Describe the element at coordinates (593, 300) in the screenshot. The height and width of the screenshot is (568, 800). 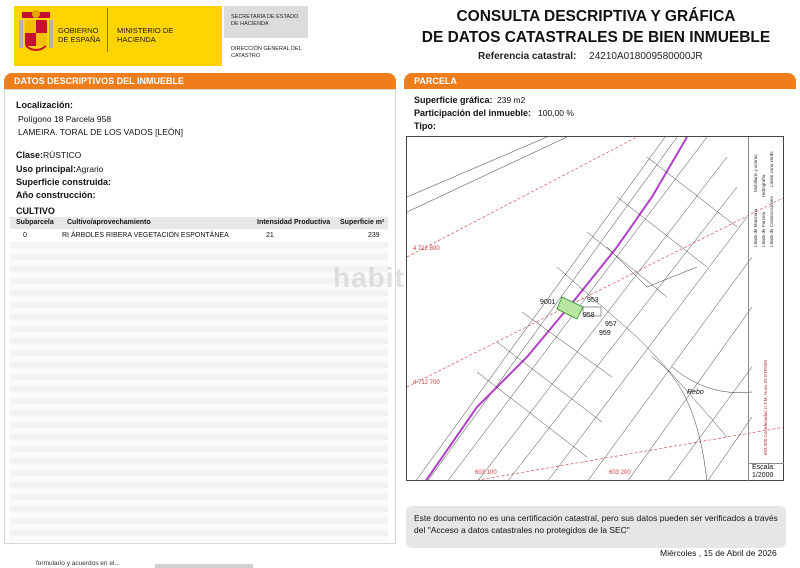
I see `plot-label-953: 953` at that location.